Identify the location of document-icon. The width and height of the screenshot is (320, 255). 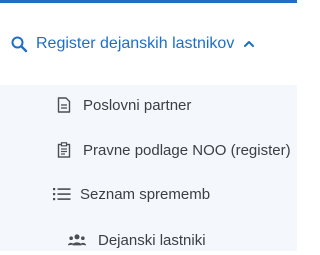
(64, 105).